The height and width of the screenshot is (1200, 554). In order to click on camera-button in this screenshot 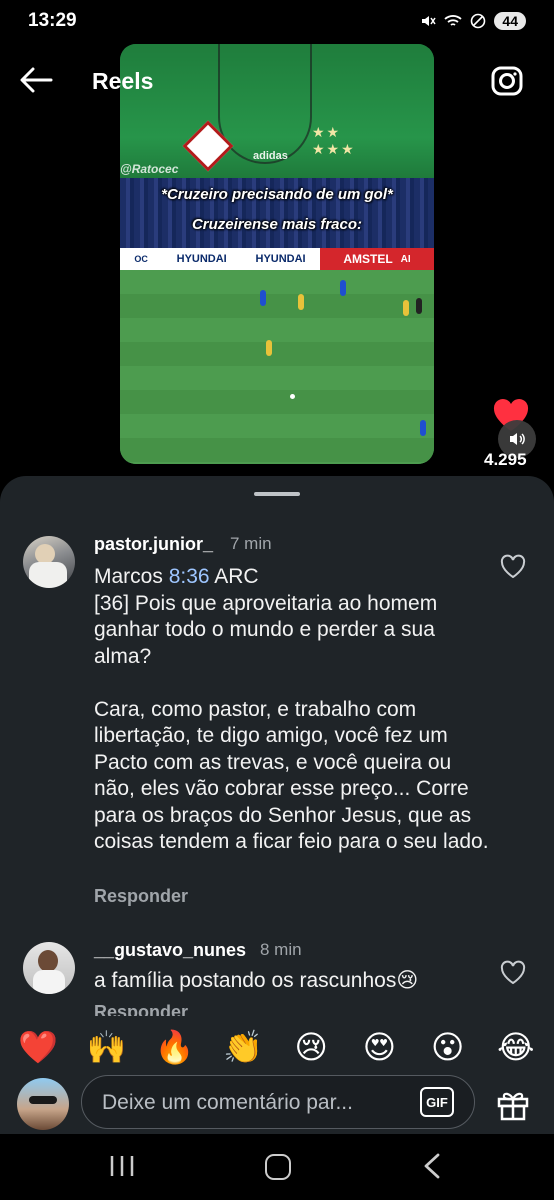, I will do `click(508, 80)`.